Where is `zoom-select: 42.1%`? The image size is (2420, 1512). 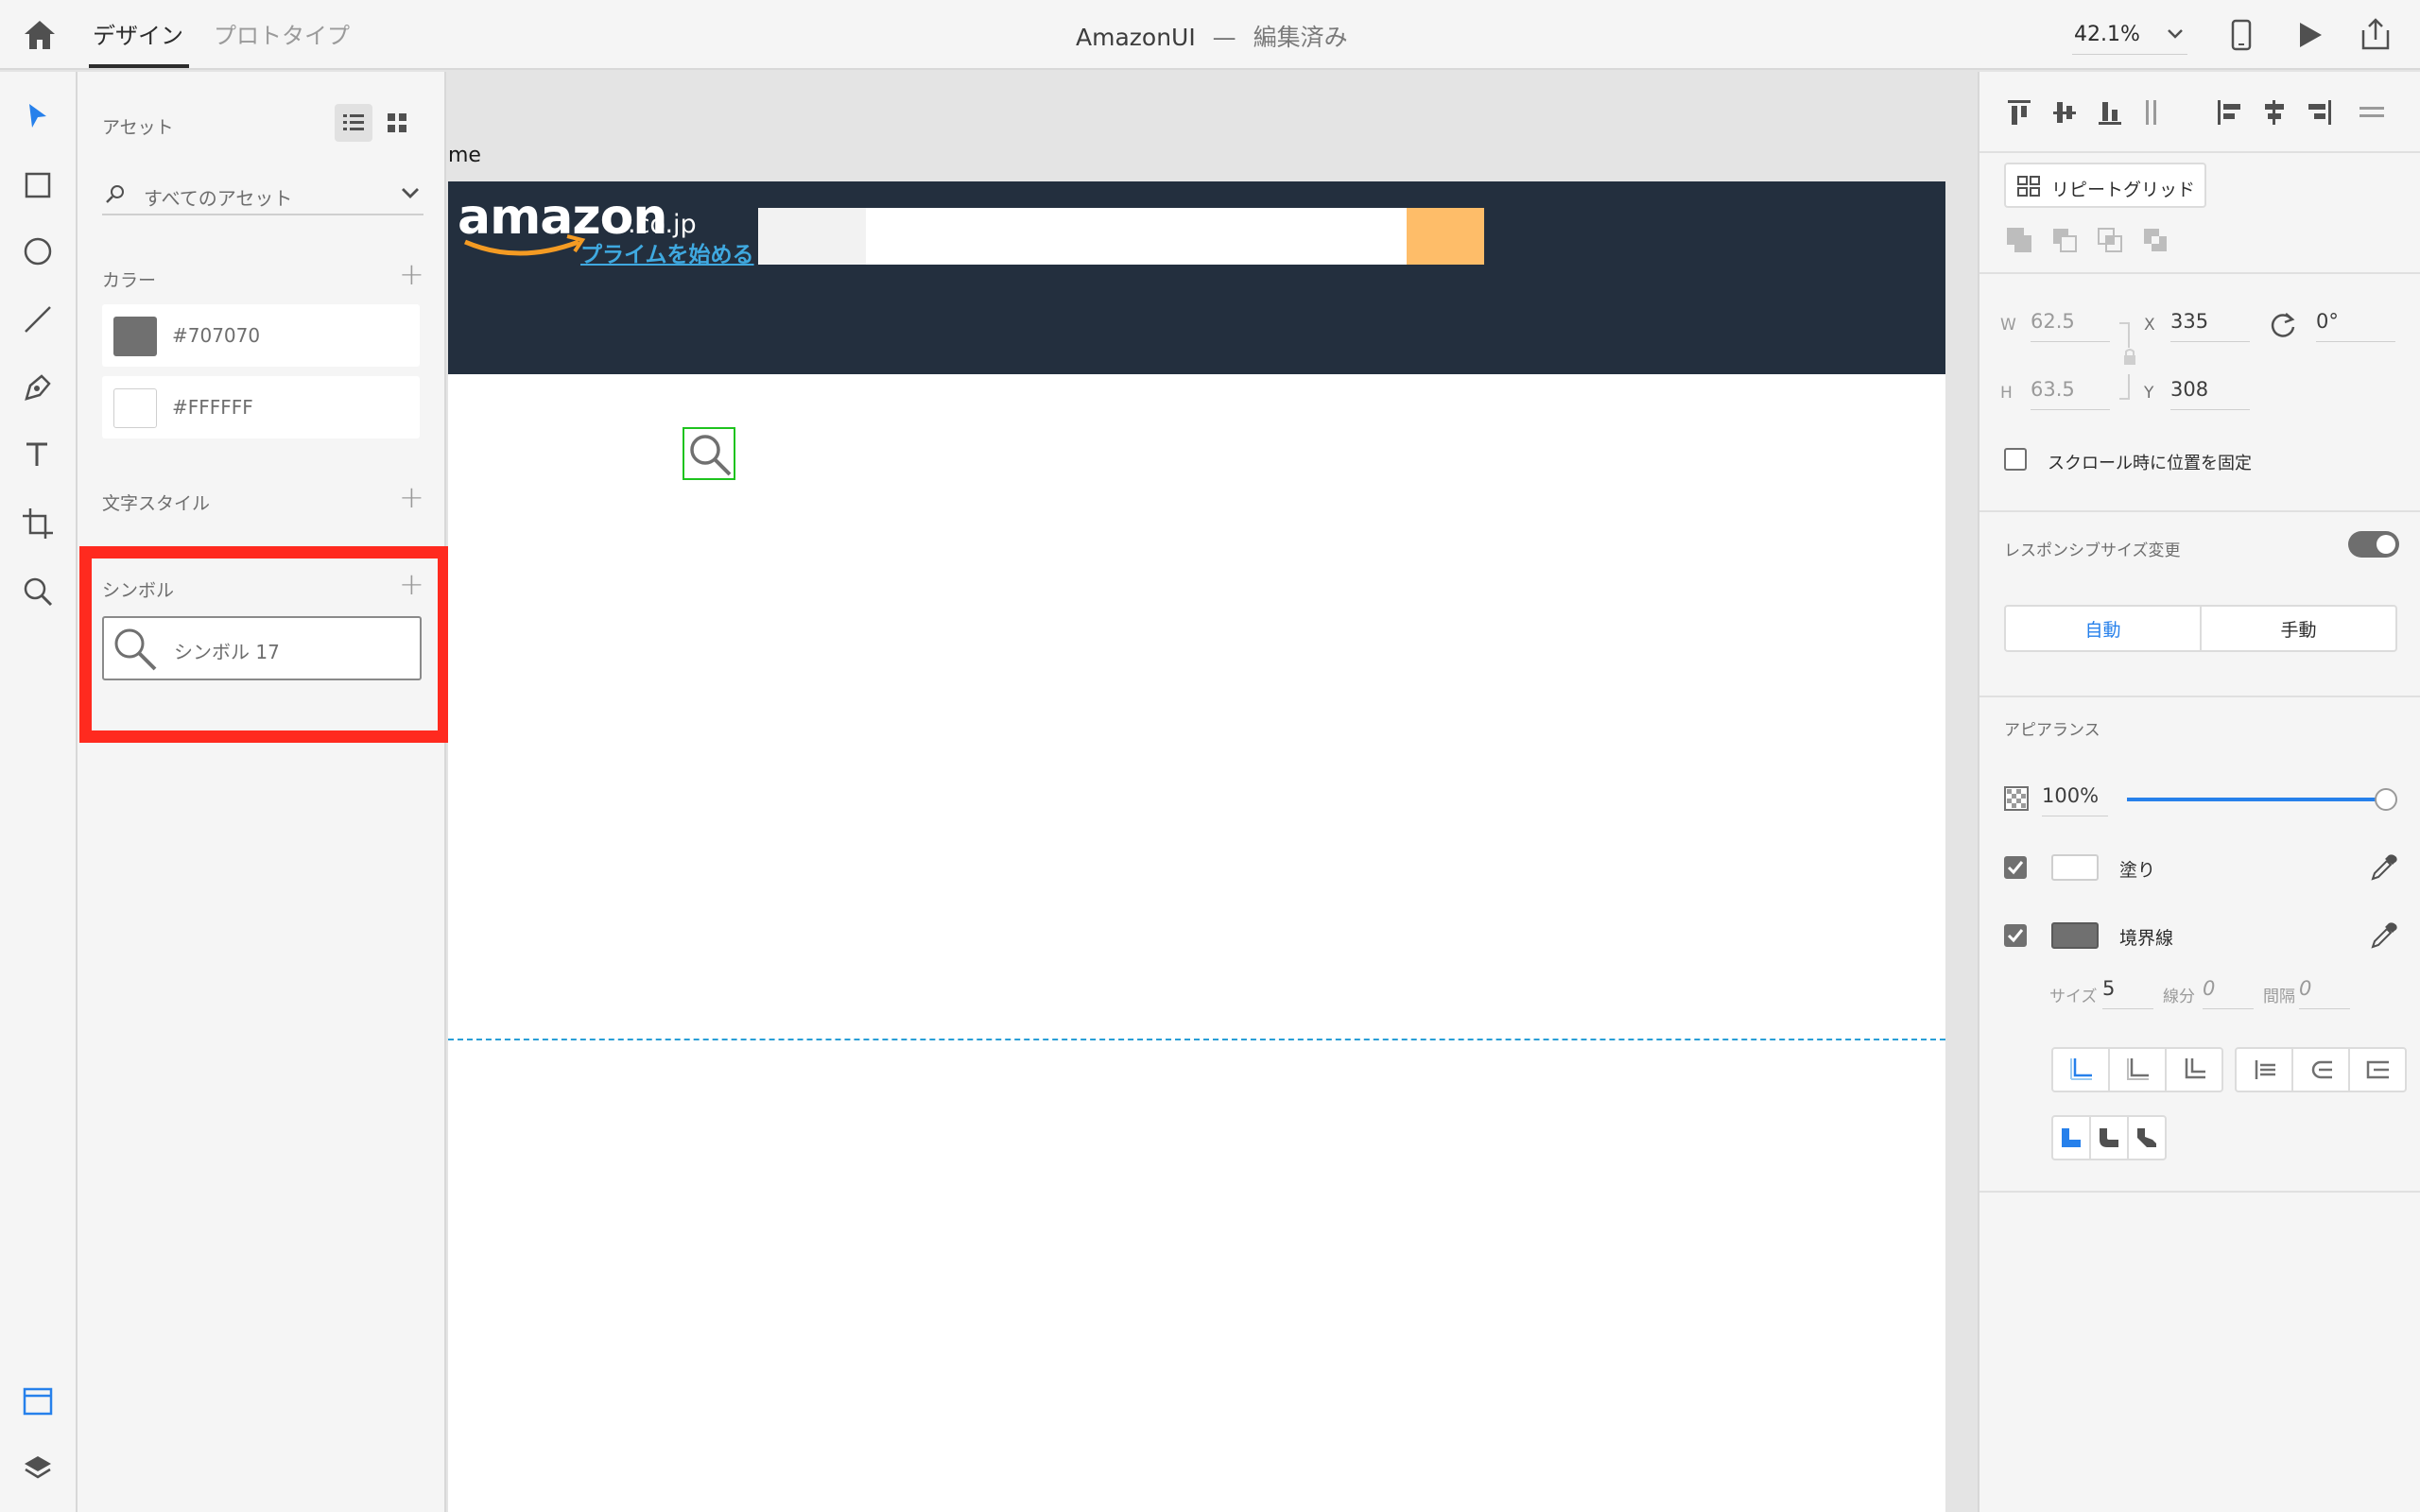
zoom-select: 42.1% is located at coordinates (2129, 36).